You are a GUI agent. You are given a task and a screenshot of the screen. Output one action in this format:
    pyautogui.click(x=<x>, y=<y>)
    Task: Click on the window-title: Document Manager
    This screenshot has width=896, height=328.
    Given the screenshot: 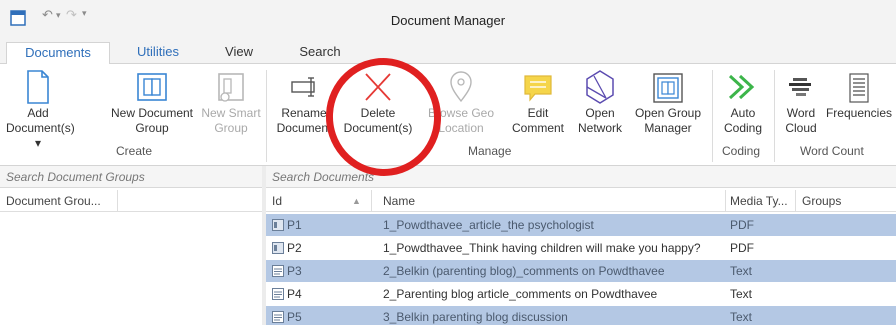 What is the action you would take?
    pyautogui.click(x=448, y=20)
    